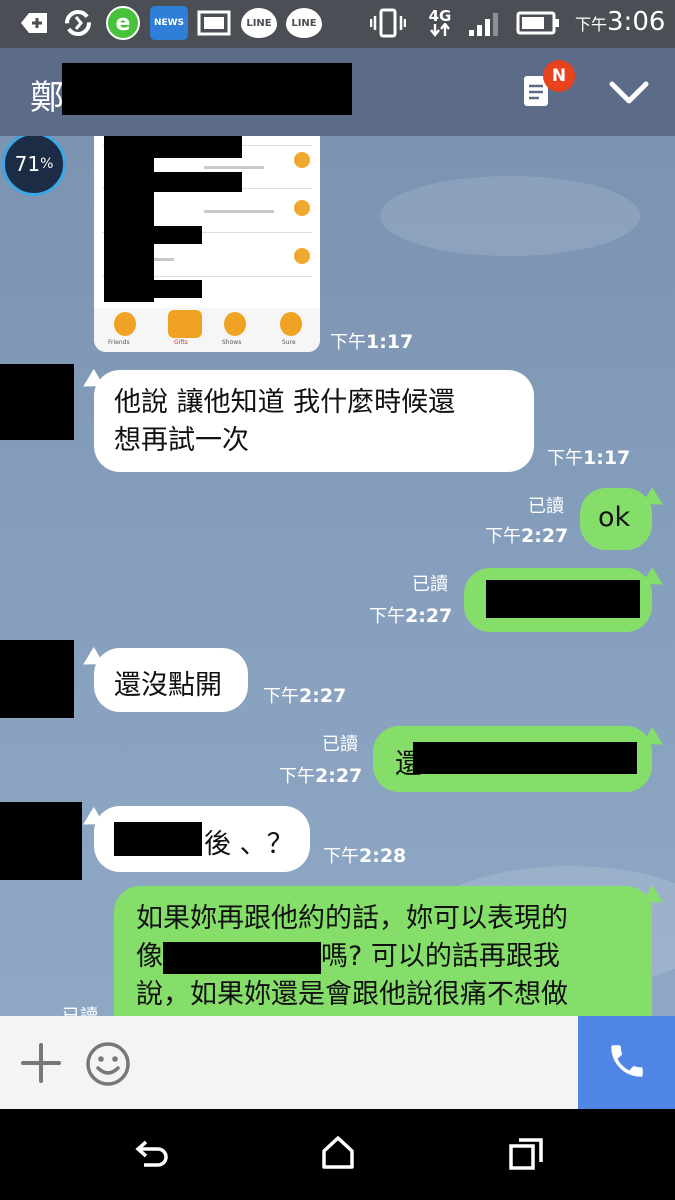 This screenshot has height=1200, width=675. What do you see at coordinates (388, 23) in the screenshot?
I see `vibrate-icon` at bounding box center [388, 23].